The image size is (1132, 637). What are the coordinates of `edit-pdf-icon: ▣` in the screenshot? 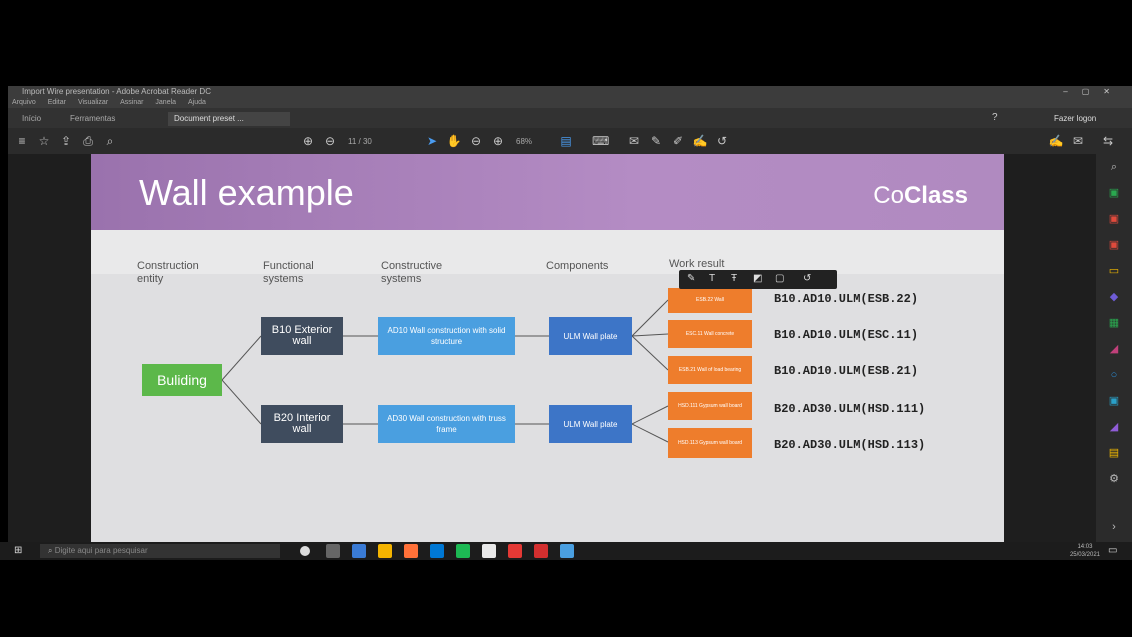 It's located at (1114, 245).